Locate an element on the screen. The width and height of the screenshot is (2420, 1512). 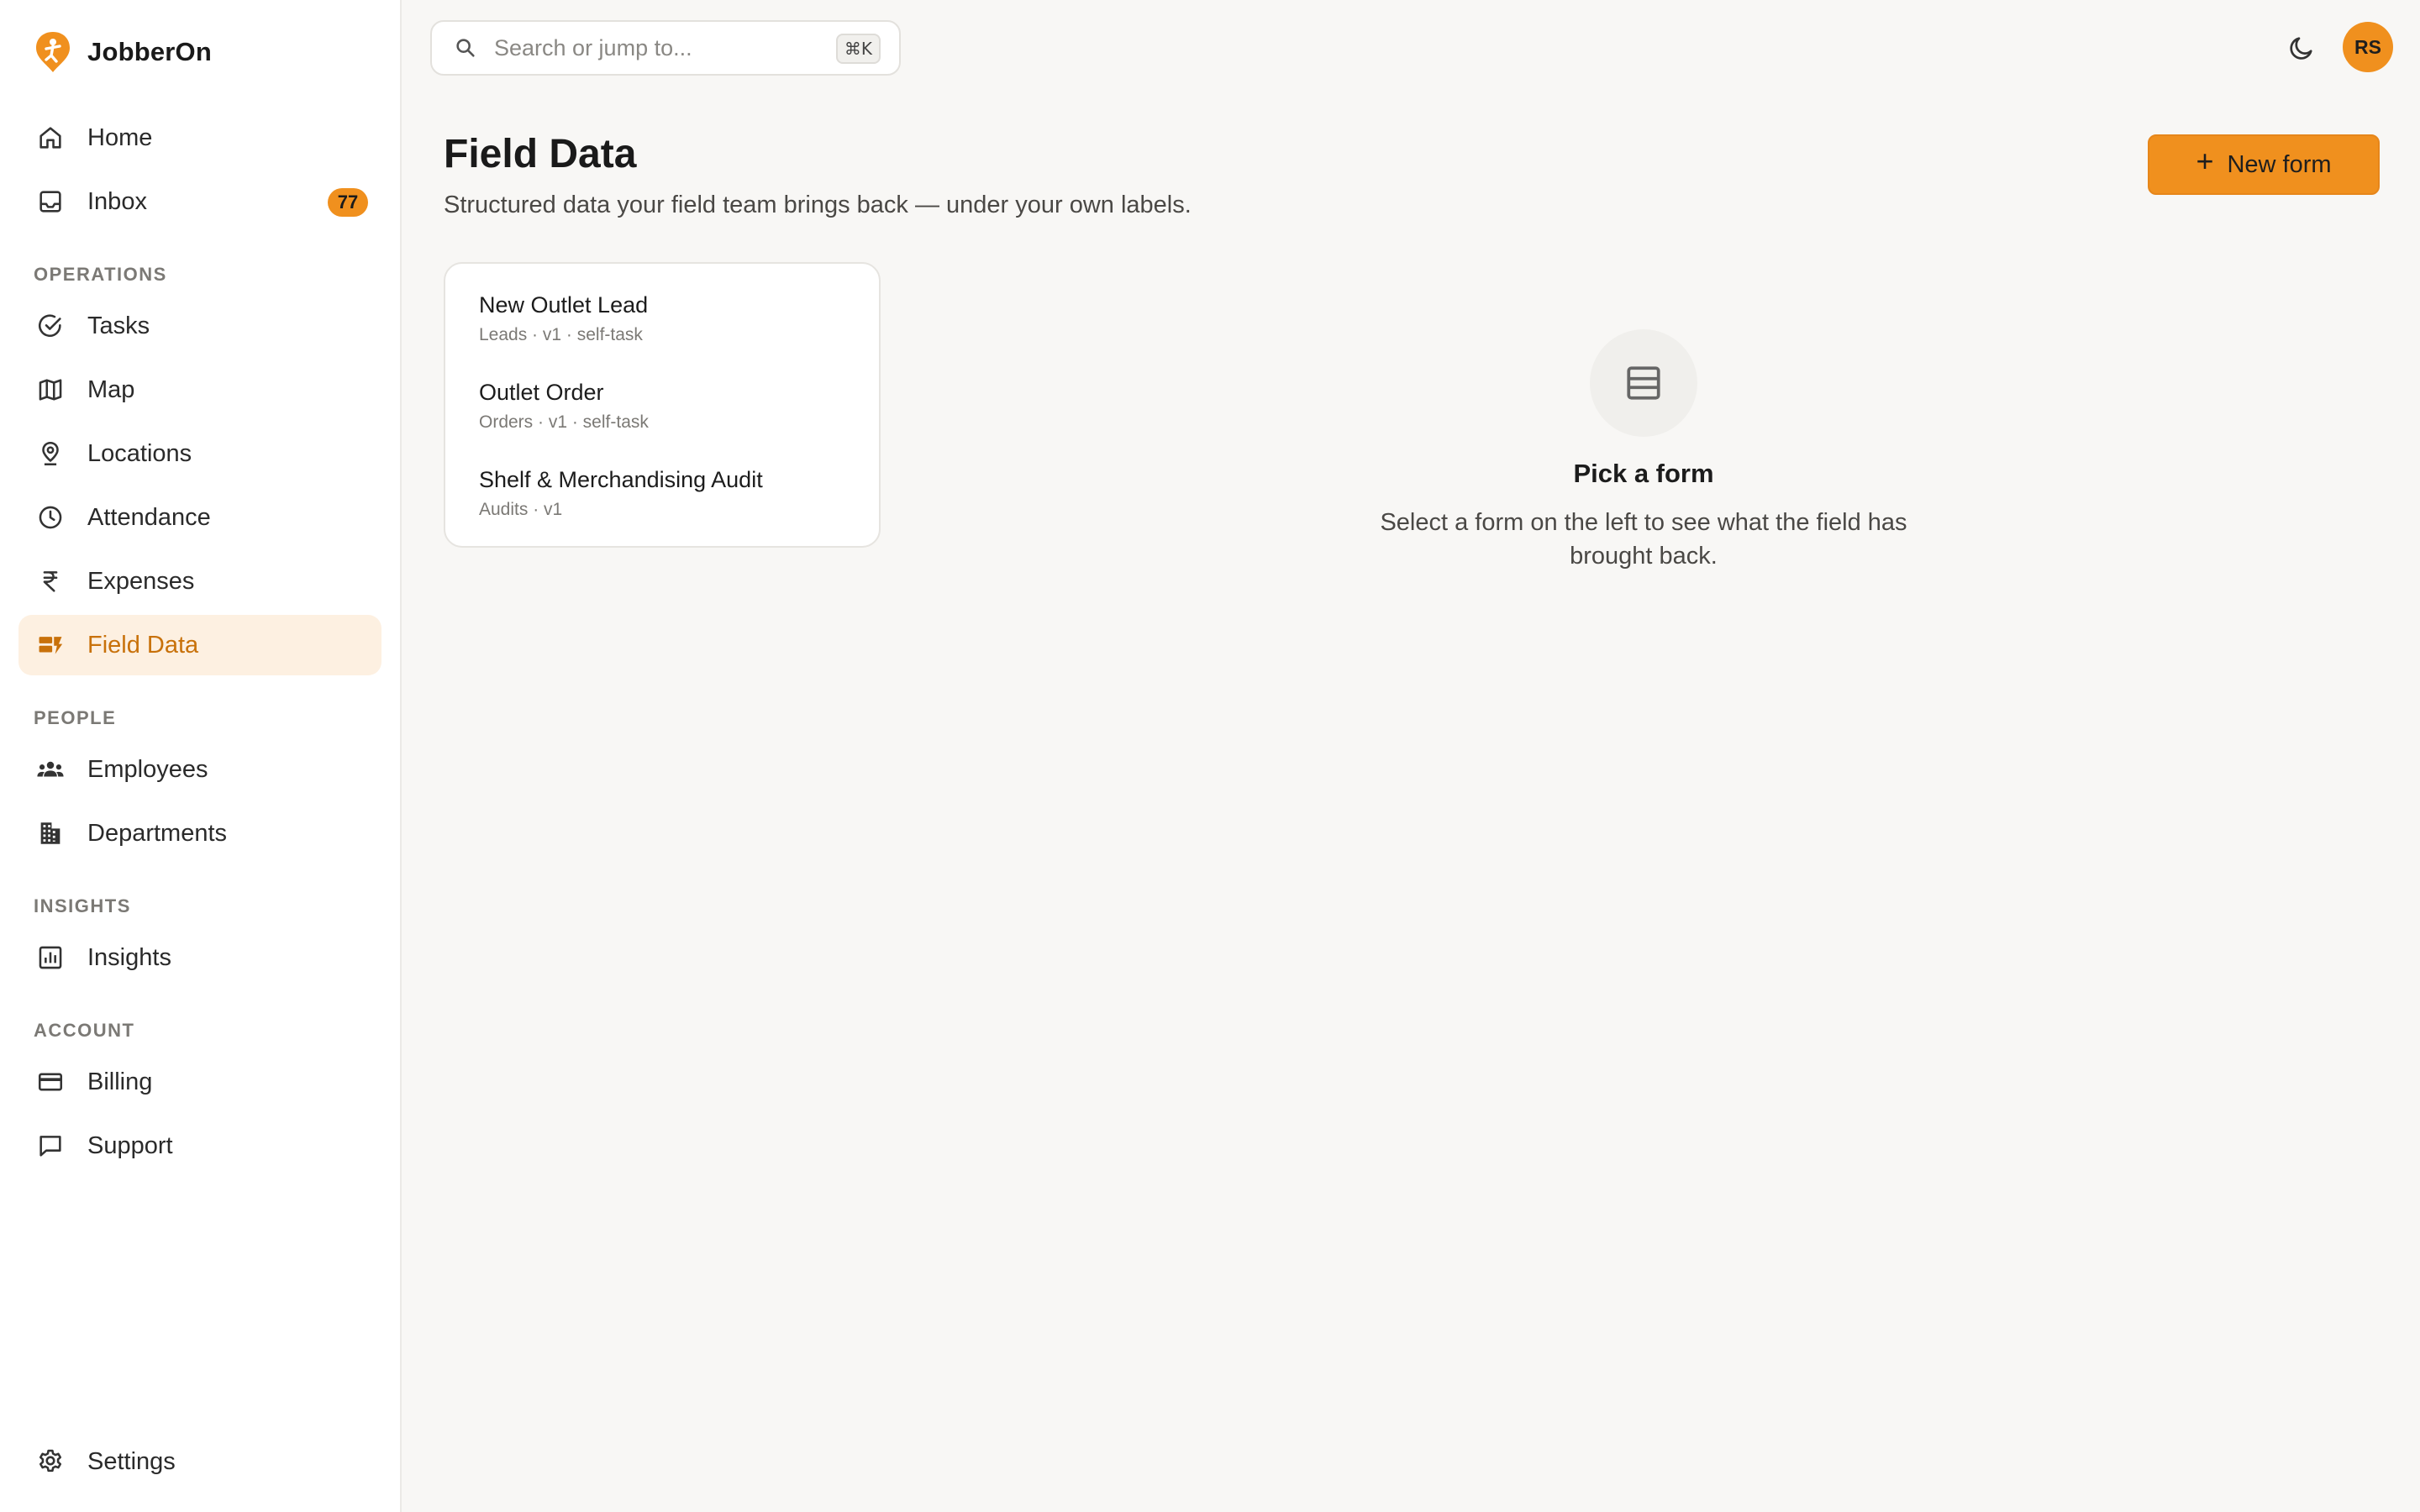
section-label-people: PEOPLE is located at coordinates (75, 717).